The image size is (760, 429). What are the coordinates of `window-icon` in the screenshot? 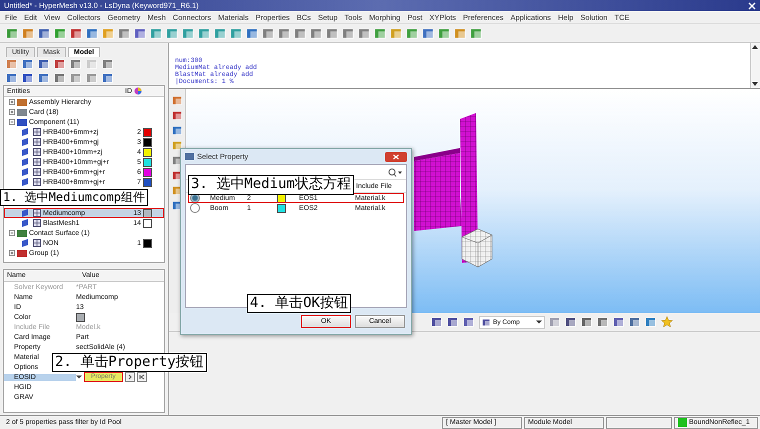 It's located at (189, 156).